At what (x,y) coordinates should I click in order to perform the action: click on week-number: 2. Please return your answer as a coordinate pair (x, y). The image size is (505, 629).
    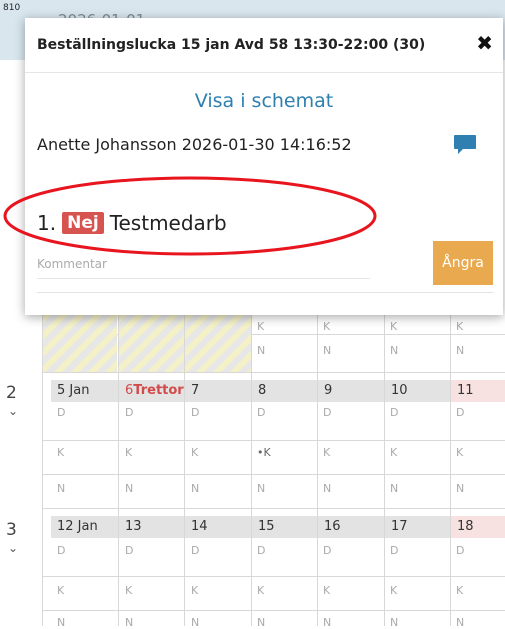
    Looking at the image, I should click on (11, 393).